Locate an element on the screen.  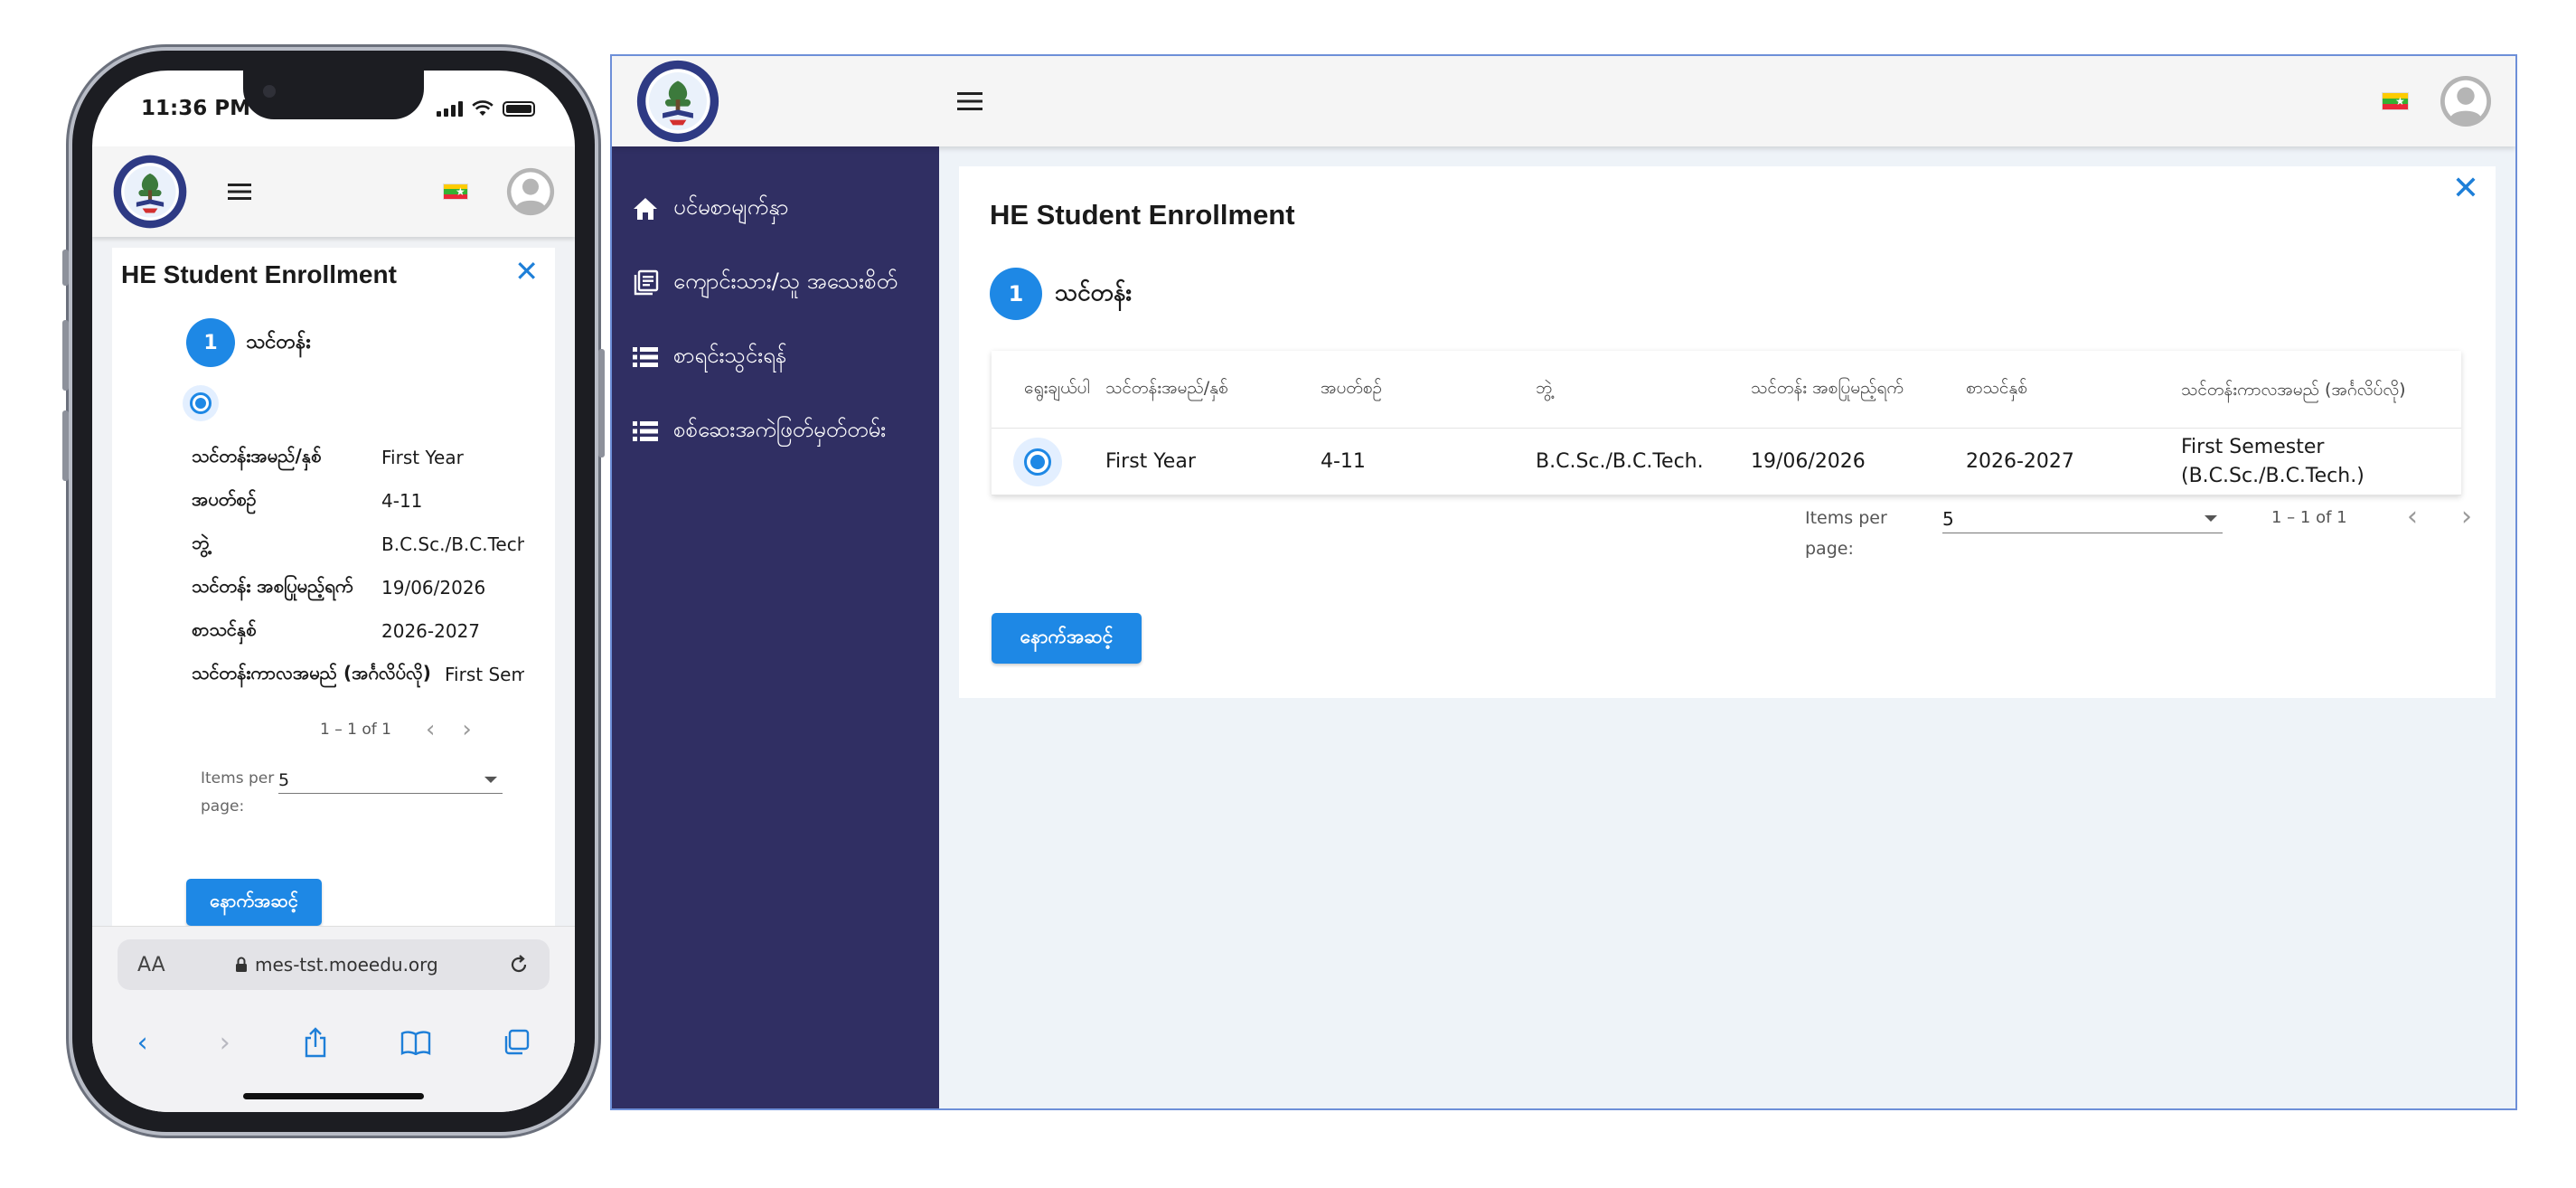
detail-label: စာသင်နှစ် is located at coordinates (225, 629).